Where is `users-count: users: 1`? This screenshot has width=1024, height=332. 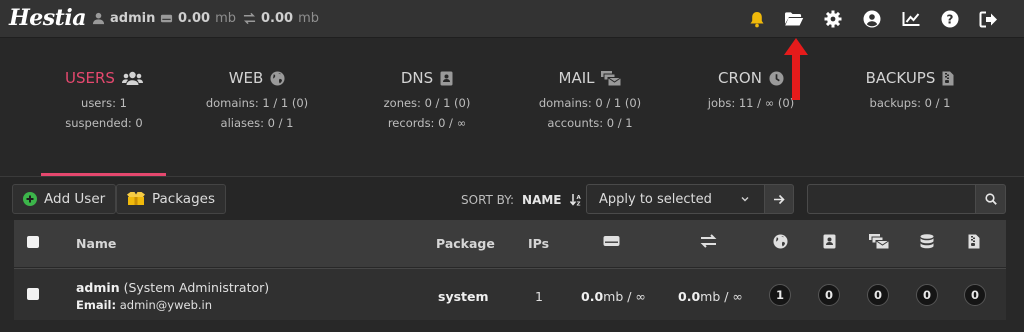 users-count: users: 1 is located at coordinates (104, 103).